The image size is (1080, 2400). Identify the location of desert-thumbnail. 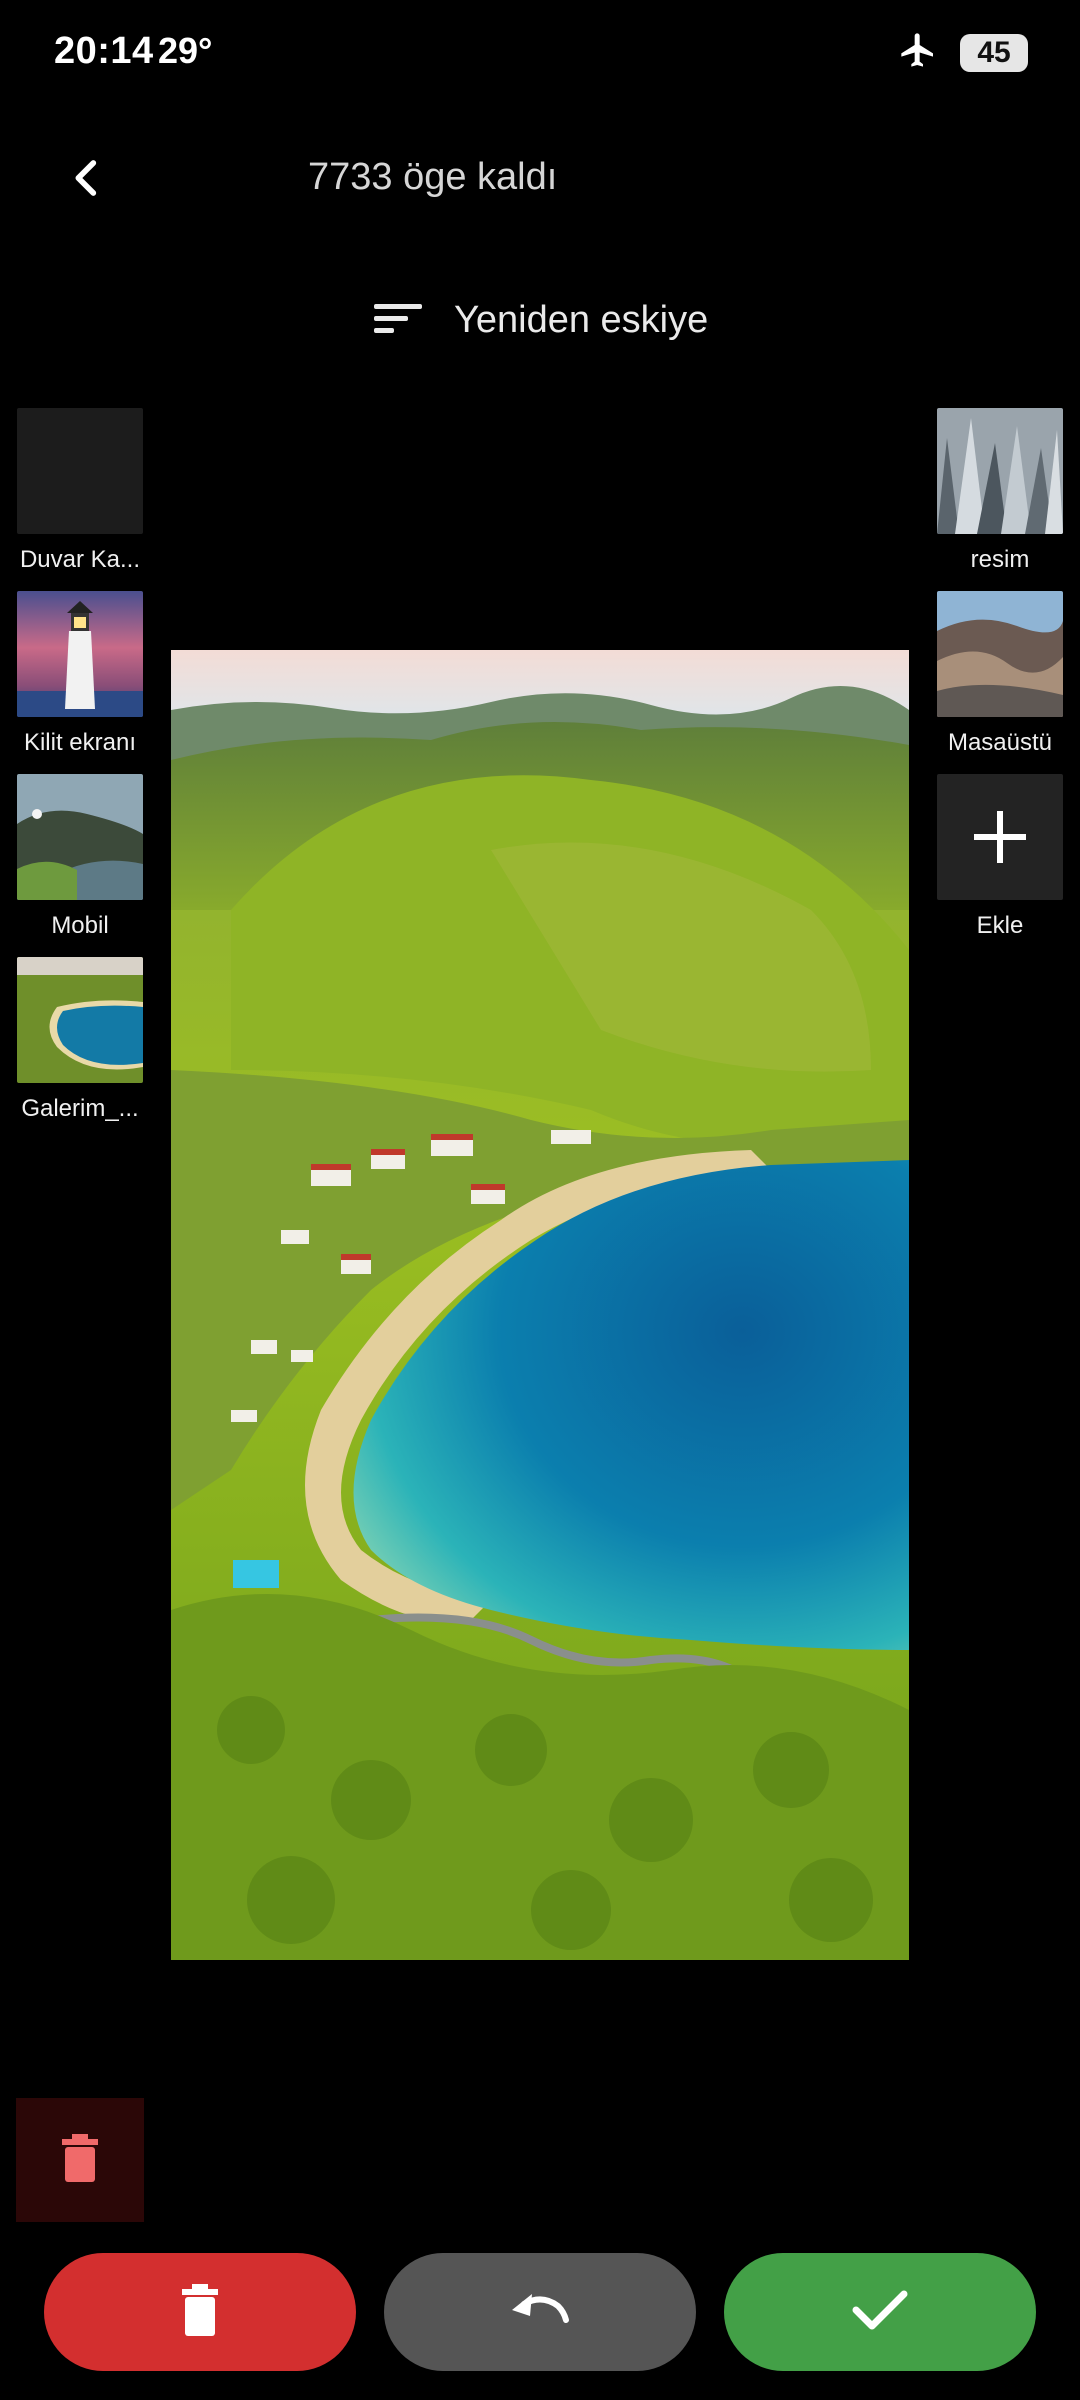
(1000, 654).